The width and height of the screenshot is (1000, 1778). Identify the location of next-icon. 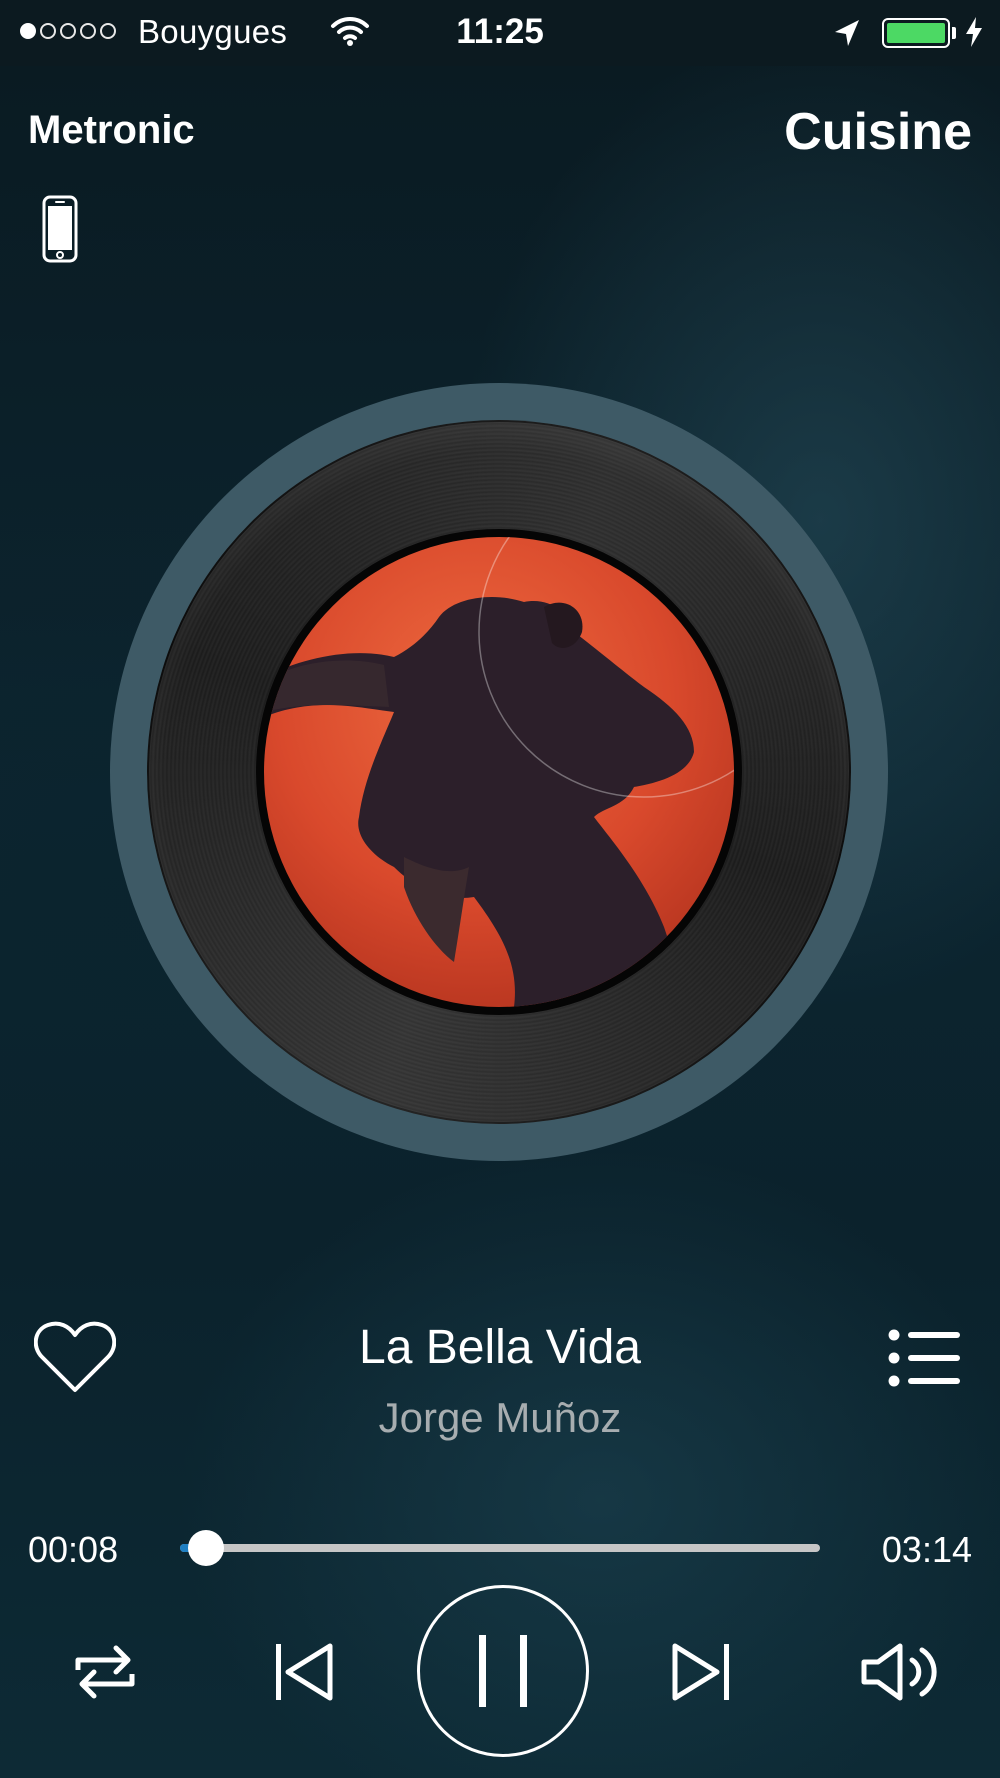
(700, 1672).